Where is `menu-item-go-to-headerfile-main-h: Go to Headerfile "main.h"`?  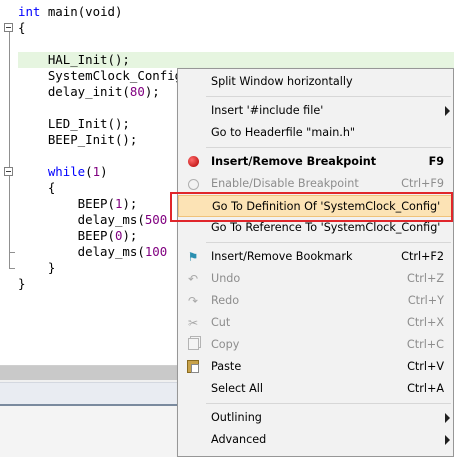
menu-item-go-to-headerfile-main-h: Go to Headerfile "main.h" is located at coordinates (315, 133).